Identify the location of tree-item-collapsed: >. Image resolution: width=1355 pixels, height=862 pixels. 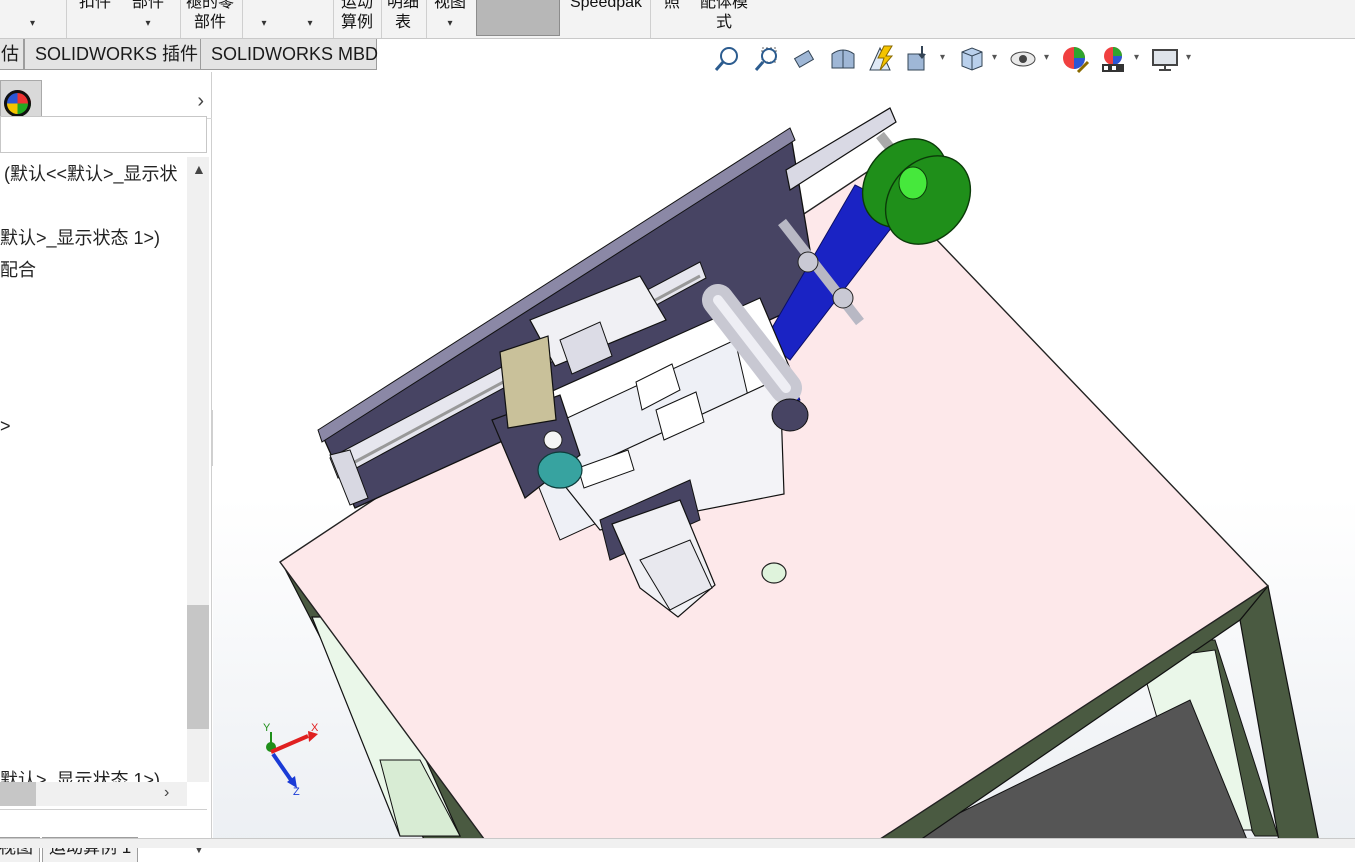
(5, 426).